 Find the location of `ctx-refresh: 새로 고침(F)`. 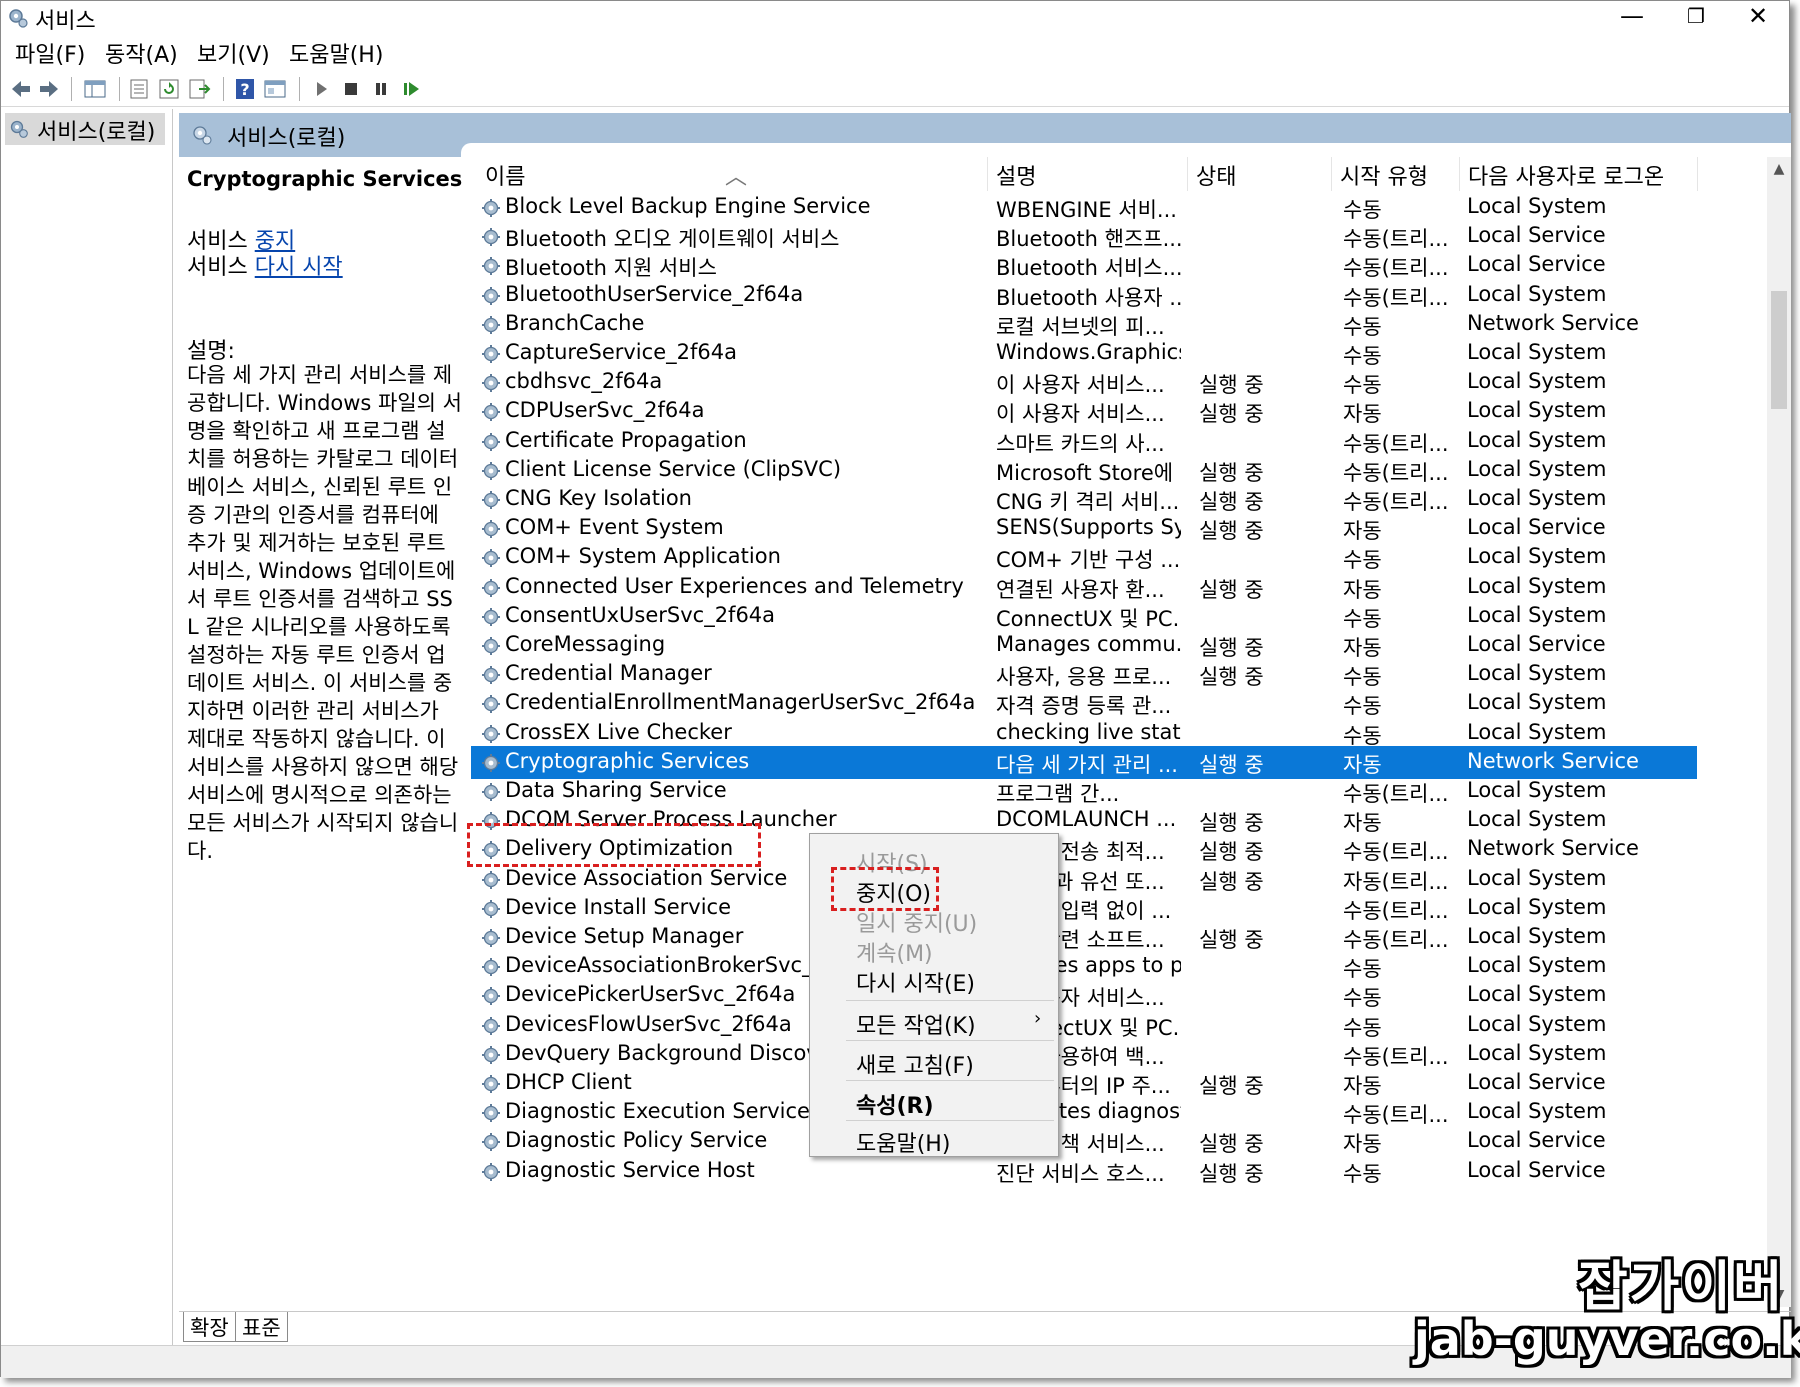

ctx-refresh: 새로 고침(F) is located at coordinates (915, 1064).